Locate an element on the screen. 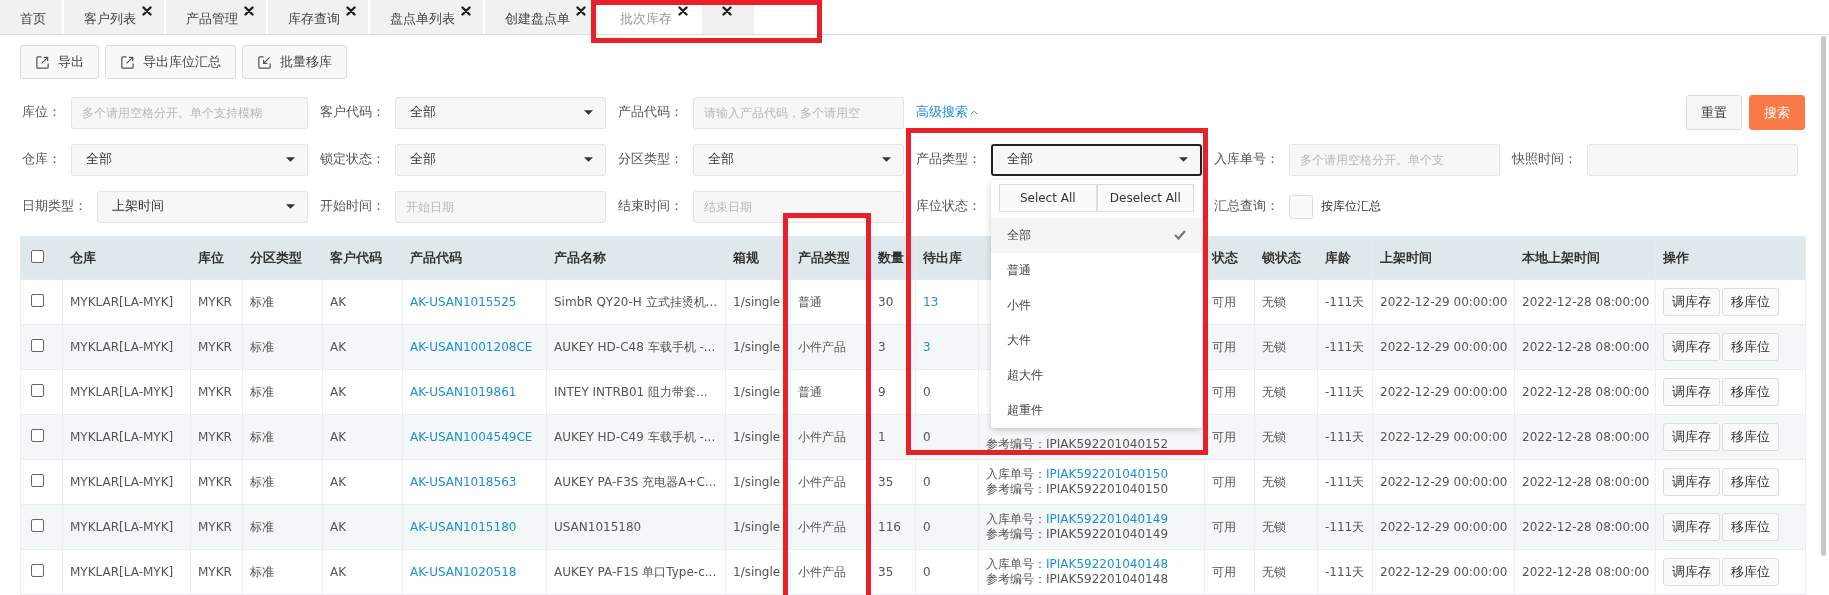 Image resolution: width=1829 pixels, height=595 pixels. tab: 盘点单列表 is located at coordinates (427, 17).